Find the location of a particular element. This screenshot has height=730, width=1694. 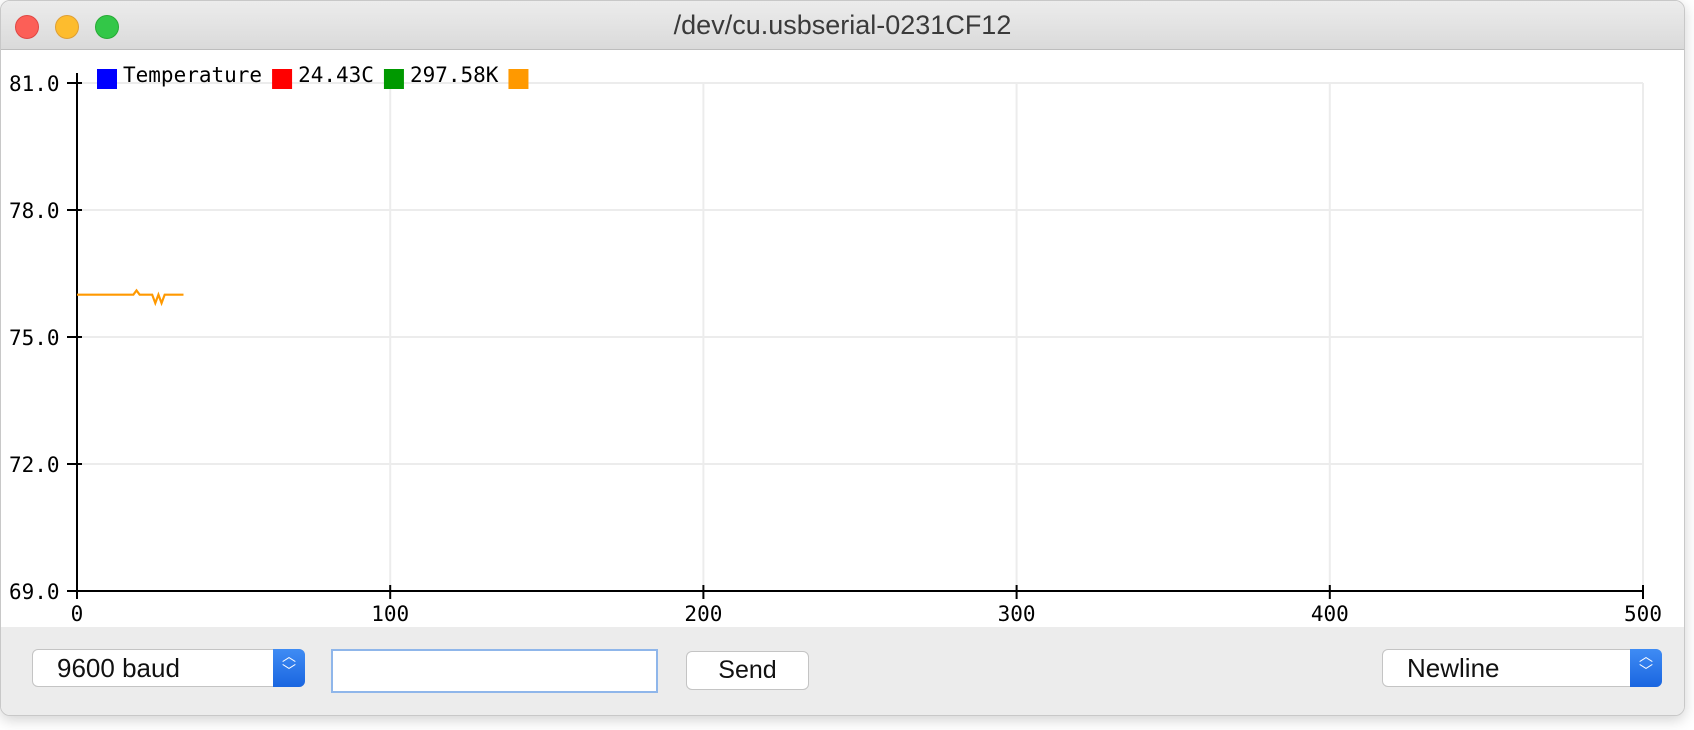

send-input is located at coordinates (494, 671).